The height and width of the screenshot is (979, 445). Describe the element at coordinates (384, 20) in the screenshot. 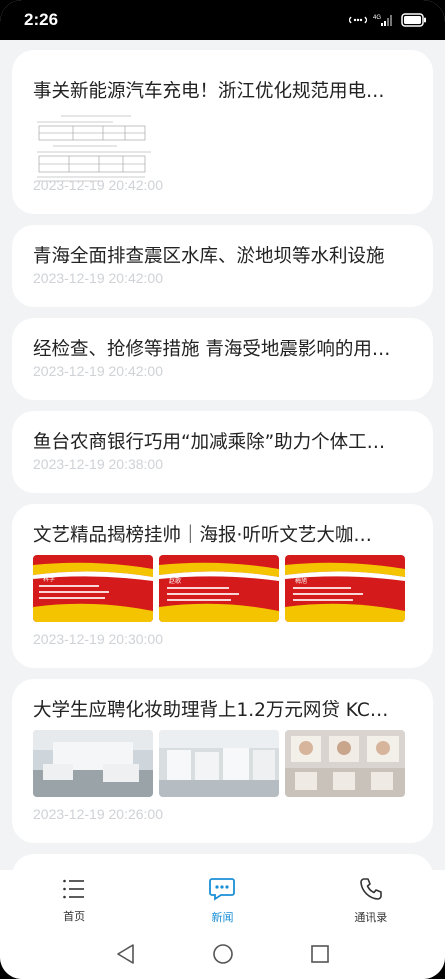

I see `signal-icon: 4G` at that location.